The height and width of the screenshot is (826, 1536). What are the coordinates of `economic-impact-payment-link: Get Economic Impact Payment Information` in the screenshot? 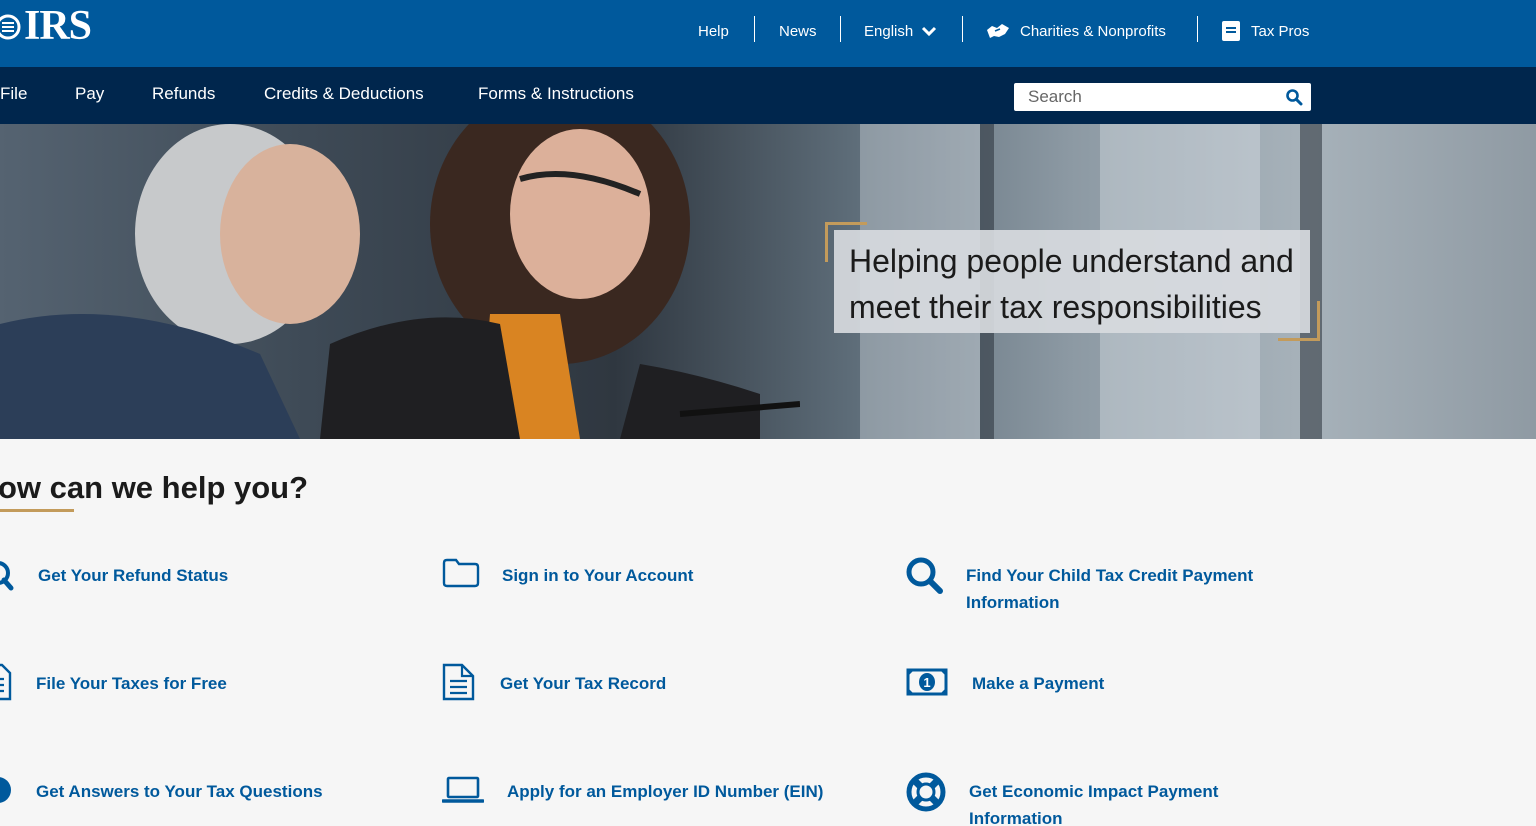 It's located at (1093, 802).